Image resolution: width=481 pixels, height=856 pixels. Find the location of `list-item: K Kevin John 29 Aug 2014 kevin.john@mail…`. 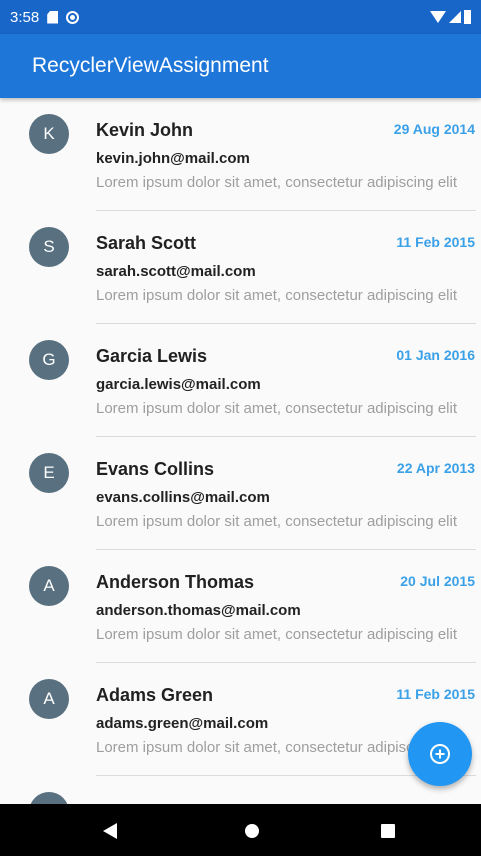

list-item: K Kevin John 29 Aug 2014 kevin.john@mail… is located at coordinates (240, 154).